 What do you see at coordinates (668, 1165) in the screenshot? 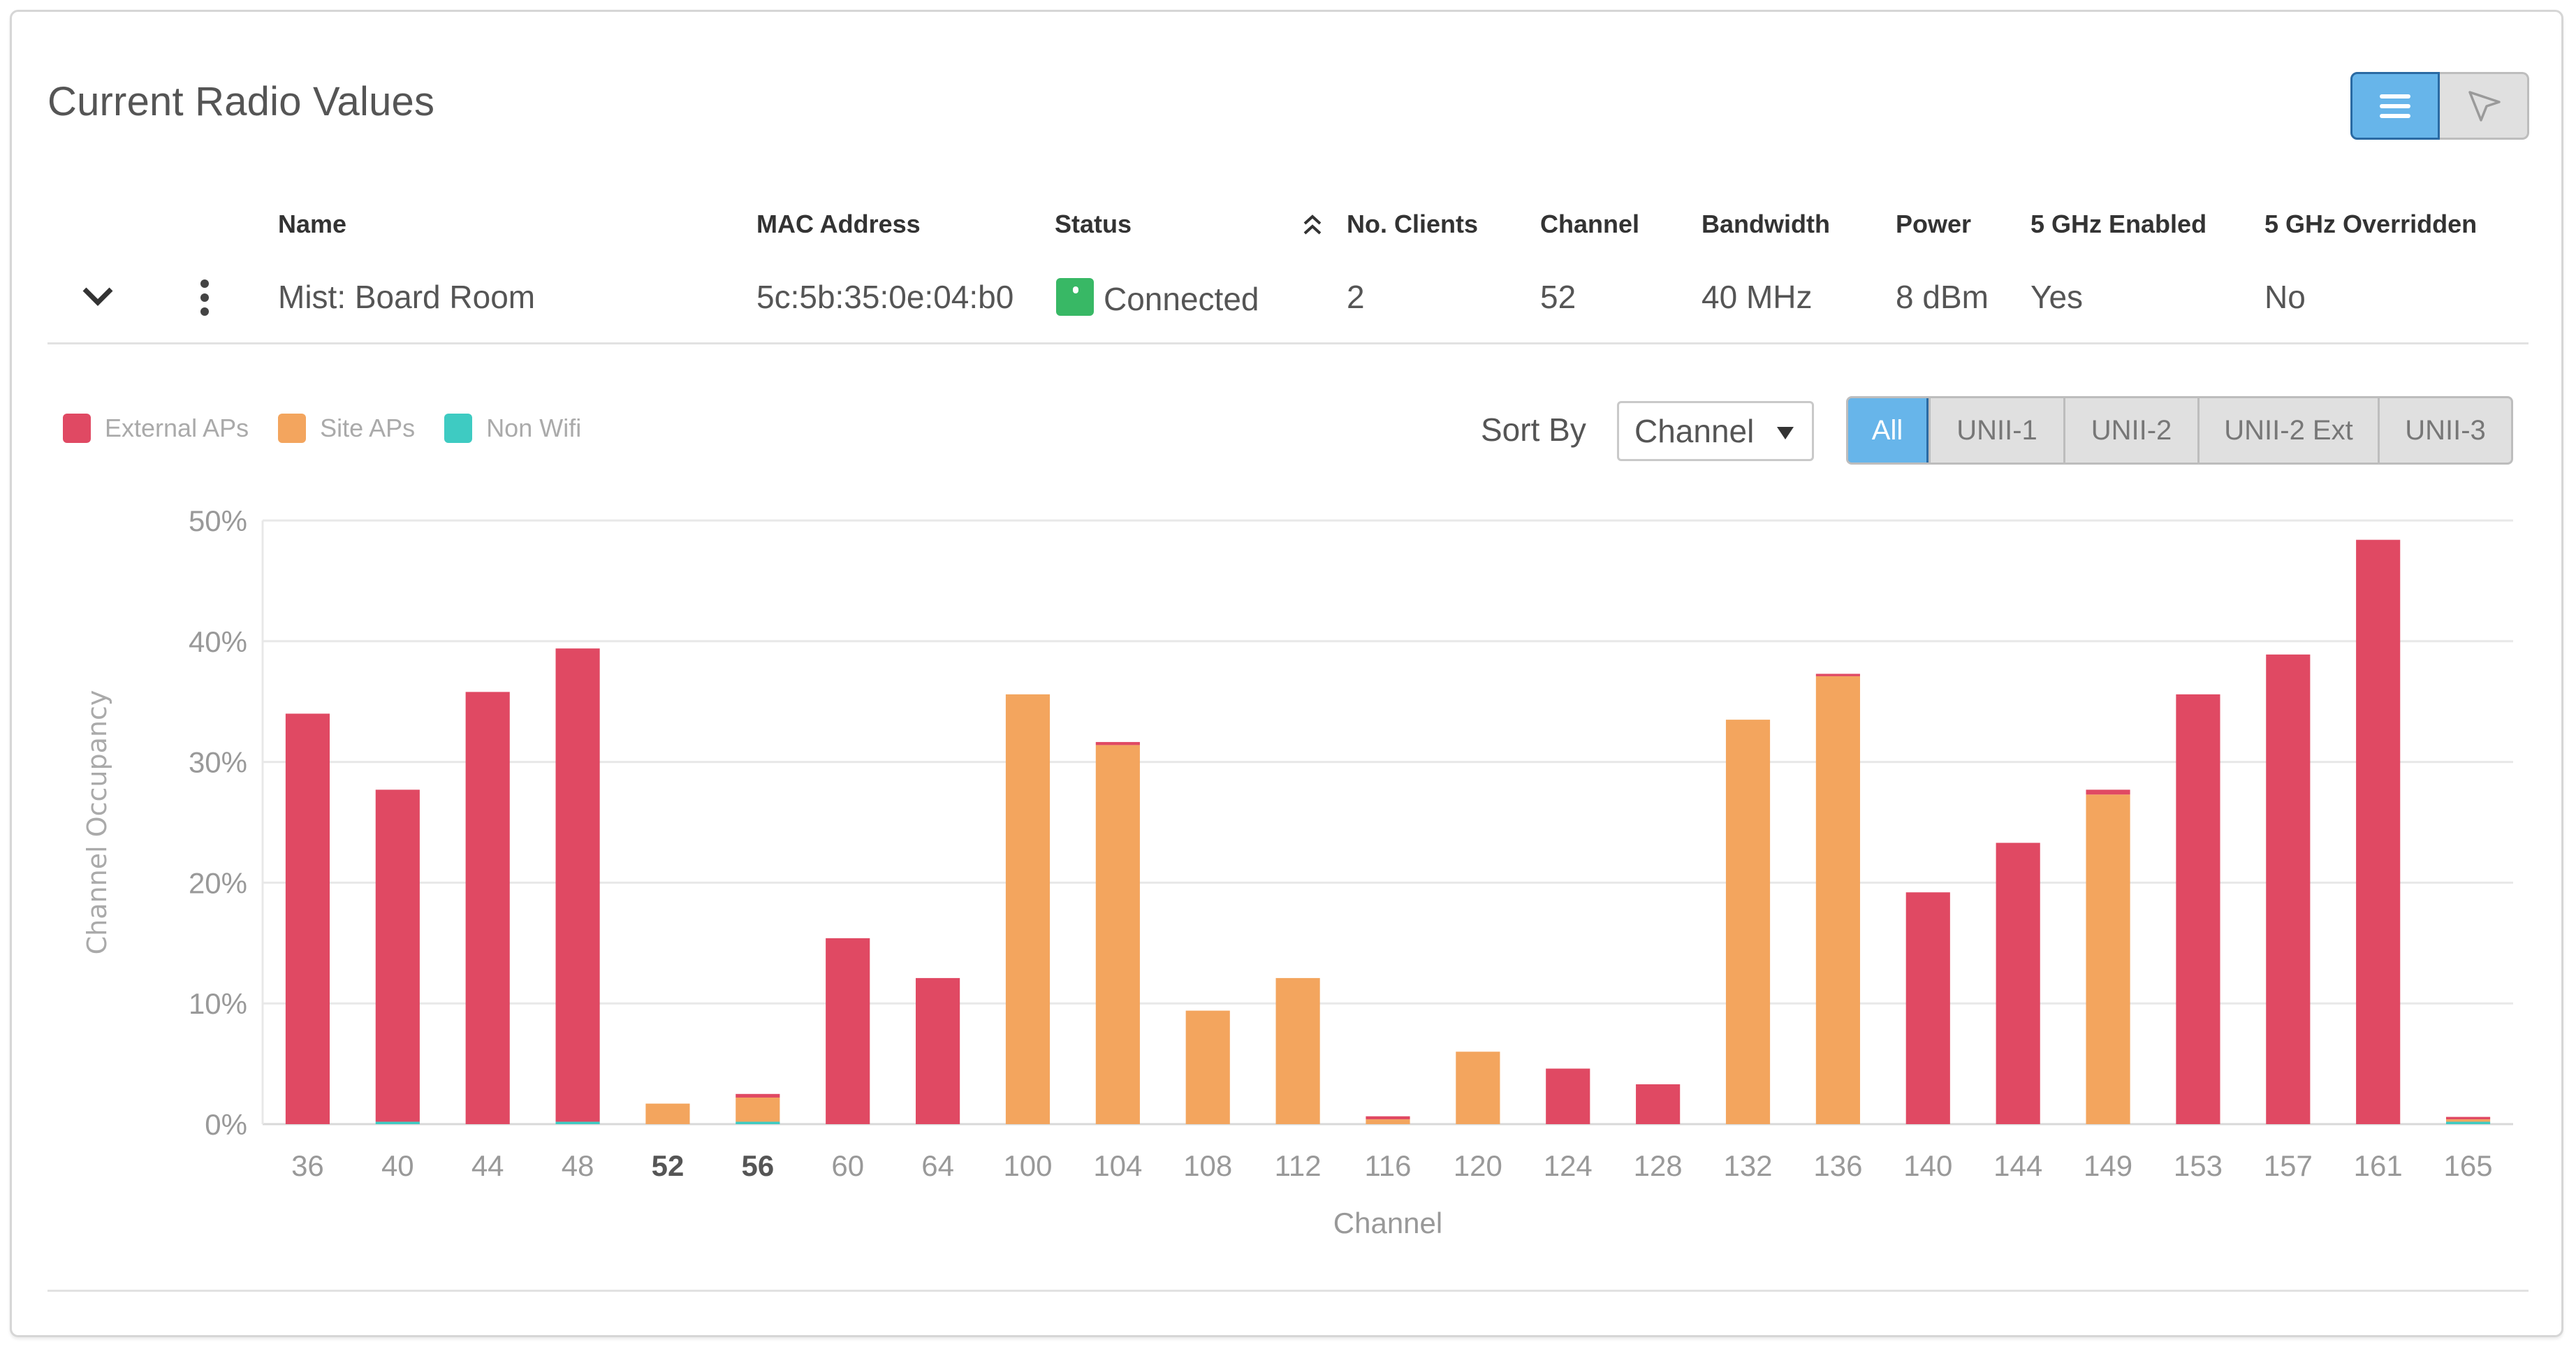
I see `x-tick-label: 52` at bounding box center [668, 1165].